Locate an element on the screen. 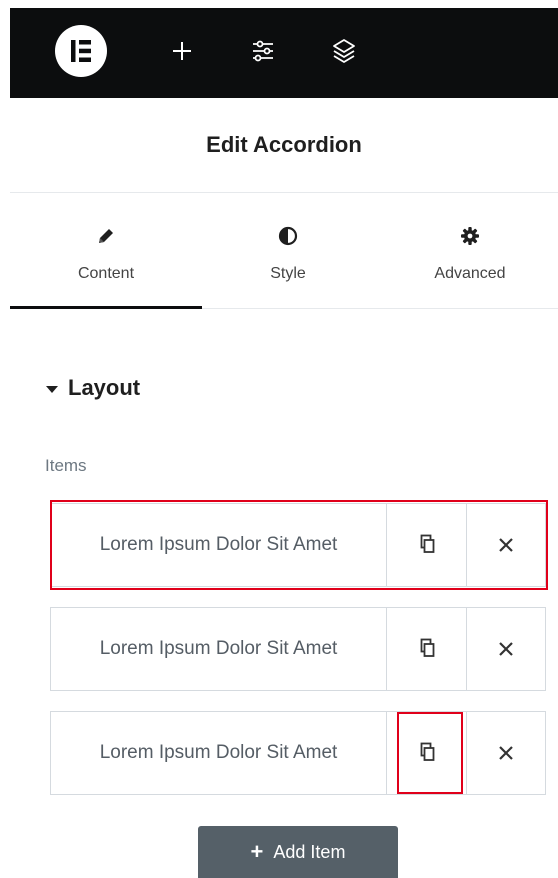 Image resolution: width=558 pixels, height=878 pixels. panel-tabs: Content Style Advanced is located at coordinates (284, 251).